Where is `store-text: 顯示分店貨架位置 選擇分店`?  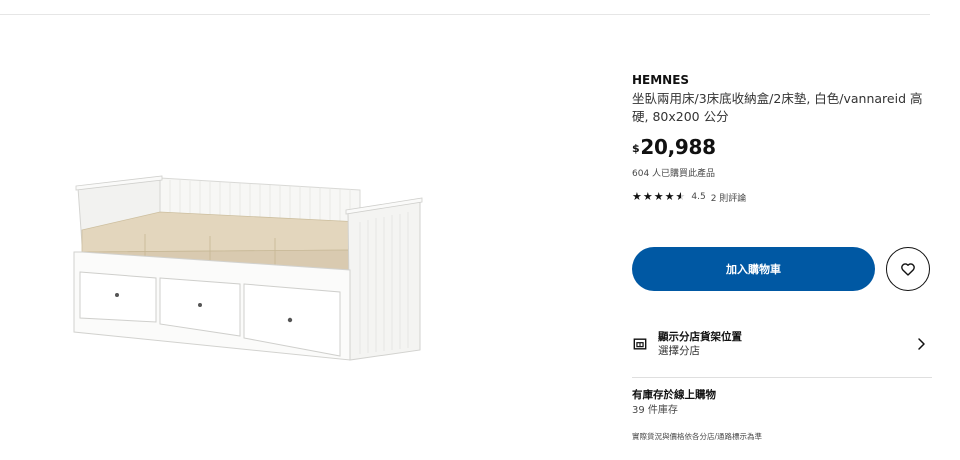 store-text: 顯示分店貨架位置 選擇分店 is located at coordinates (700, 344).